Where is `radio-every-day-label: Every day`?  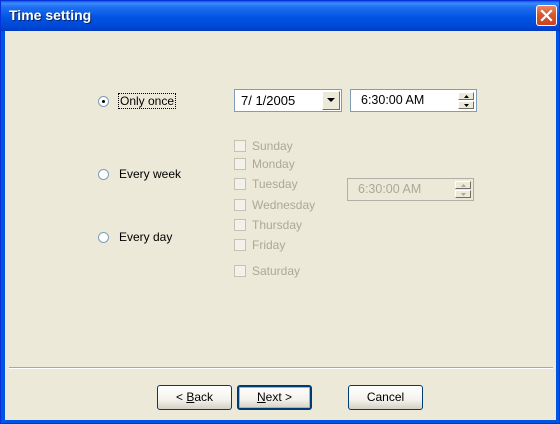 radio-every-day-label: Every day is located at coordinates (146, 237).